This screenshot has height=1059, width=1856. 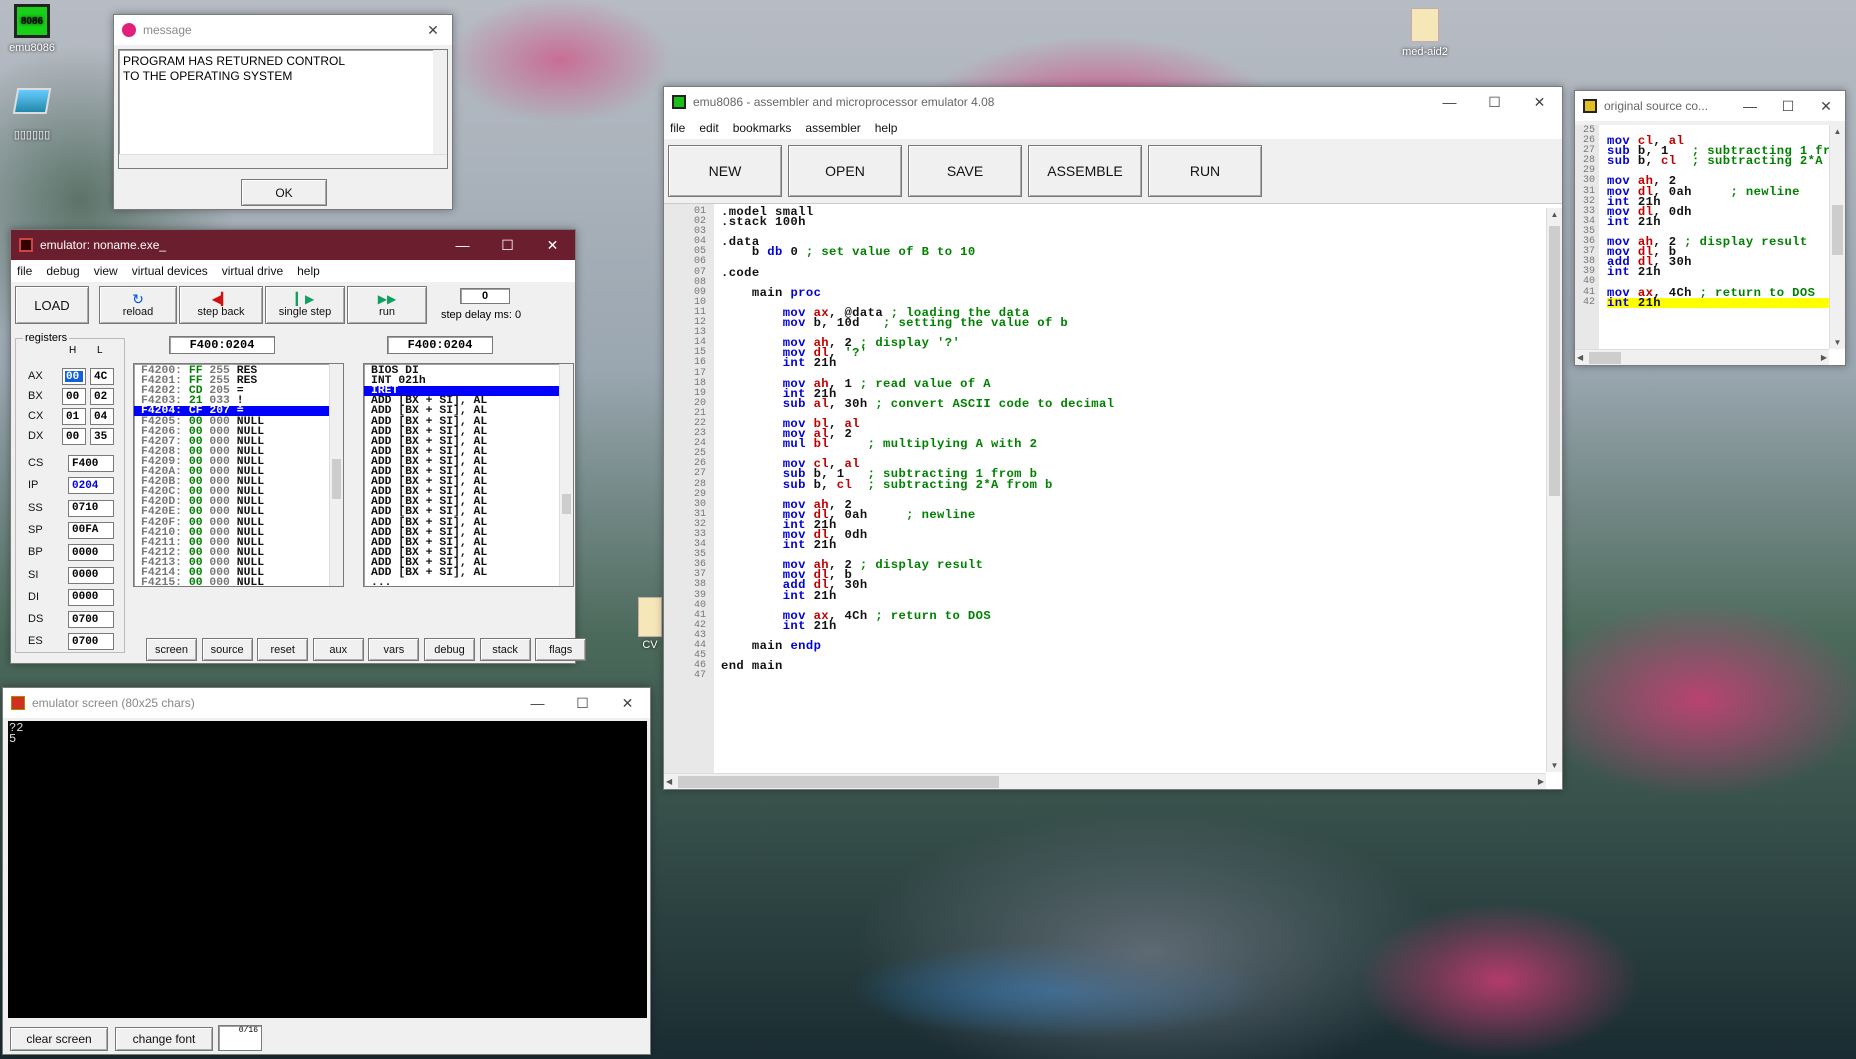 What do you see at coordinates (809, 363) in the screenshot?
I see `code-line: int 21h` at bounding box center [809, 363].